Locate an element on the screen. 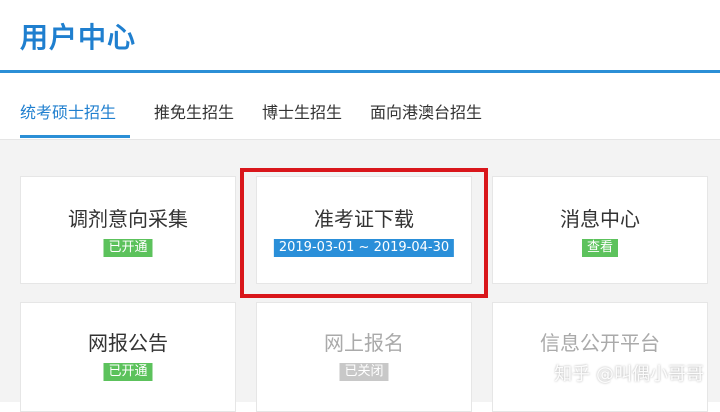  tab-label: 推免生招生 is located at coordinates (194, 112).